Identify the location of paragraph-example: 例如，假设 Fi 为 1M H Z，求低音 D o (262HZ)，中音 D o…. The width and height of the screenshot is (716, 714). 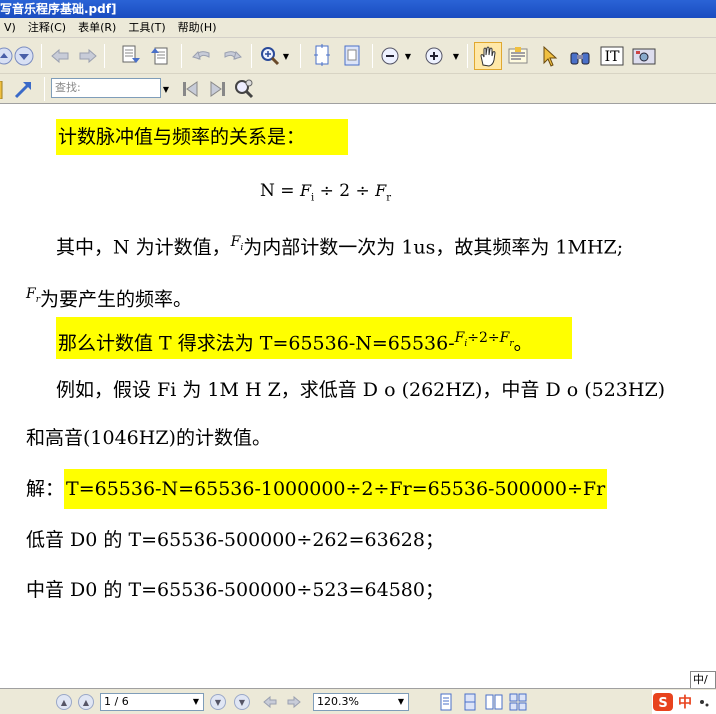
(360, 390).